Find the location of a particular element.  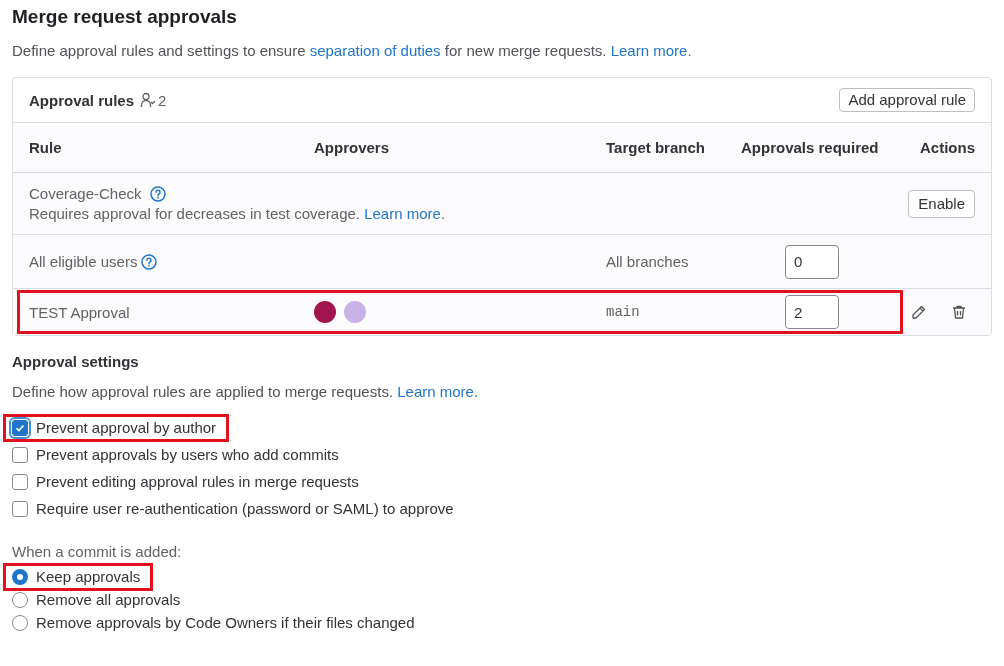

approvals-input: 0 is located at coordinates (812, 261).